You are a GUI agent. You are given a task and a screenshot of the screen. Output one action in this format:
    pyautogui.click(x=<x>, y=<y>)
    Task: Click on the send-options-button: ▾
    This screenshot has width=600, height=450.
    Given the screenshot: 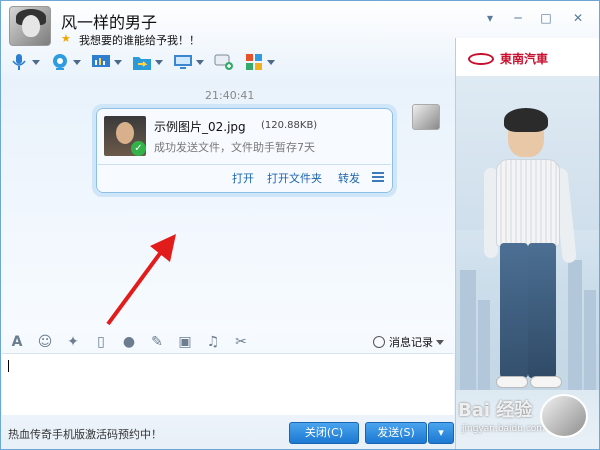 What is the action you would take?
    pyautogui.click(x=441, y=433)
    